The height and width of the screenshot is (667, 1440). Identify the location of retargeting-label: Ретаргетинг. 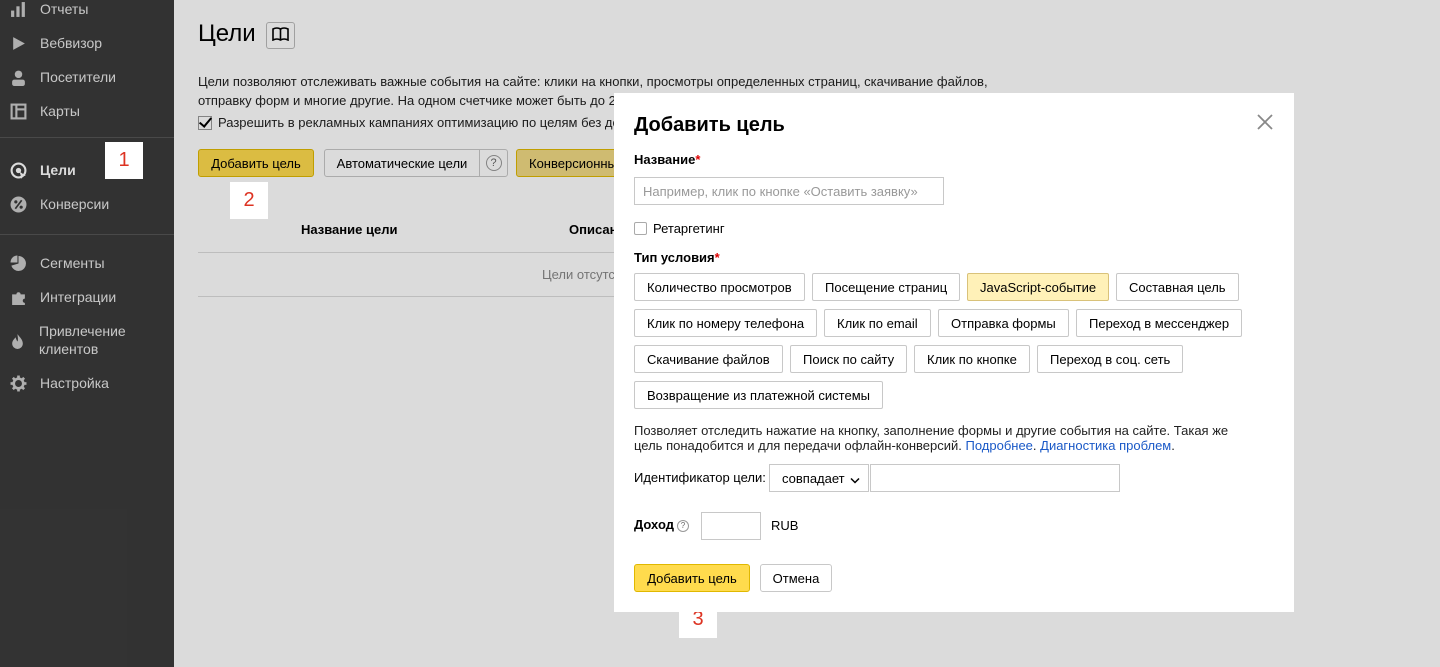
(689, 228).